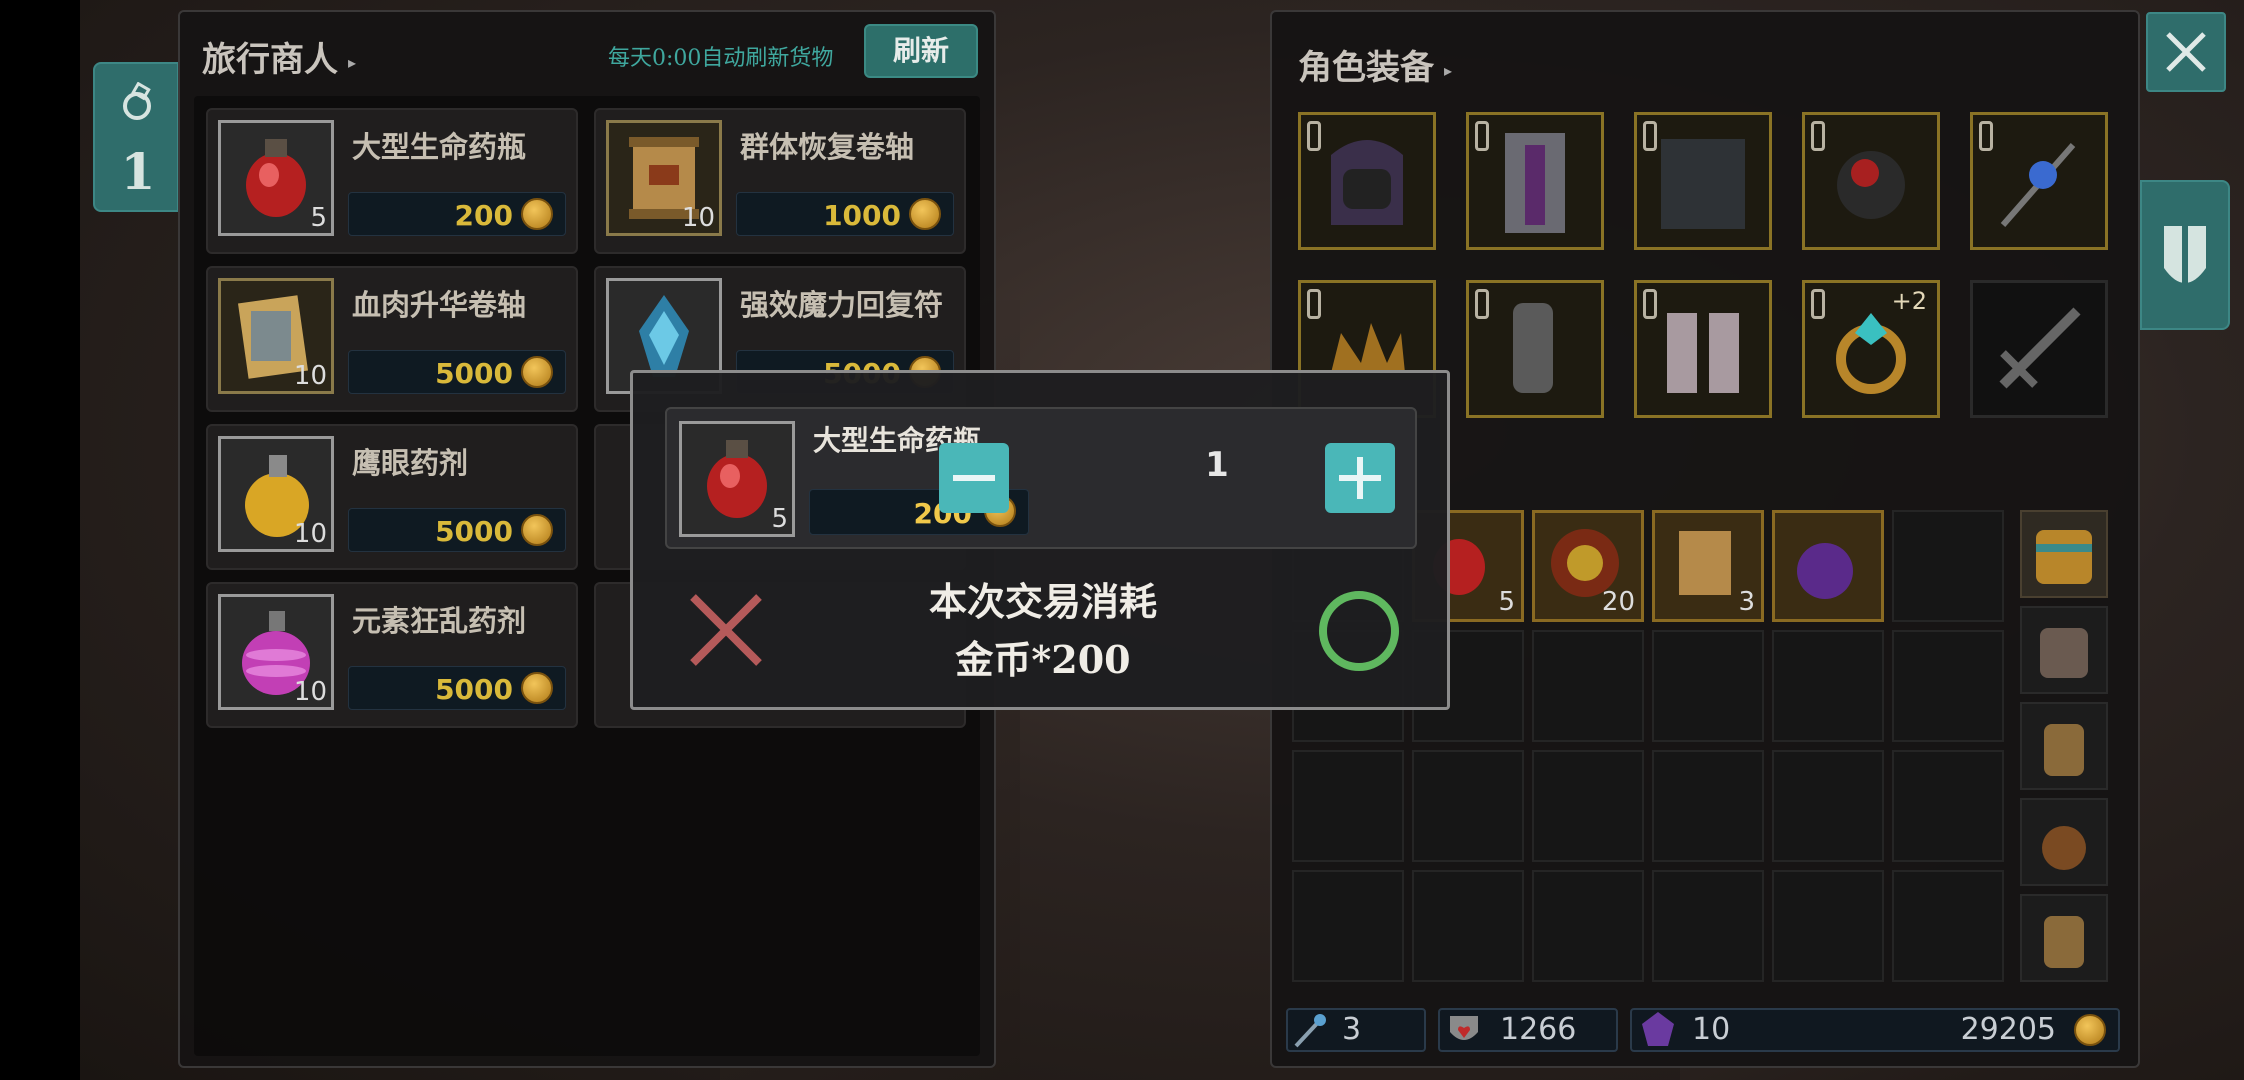 Image resolution: width=2244 pixels, height=1080 pixels. Describe the element at coordinates (1464, 1028) in the screenshot. I see `heart-shield-icon` at that location.